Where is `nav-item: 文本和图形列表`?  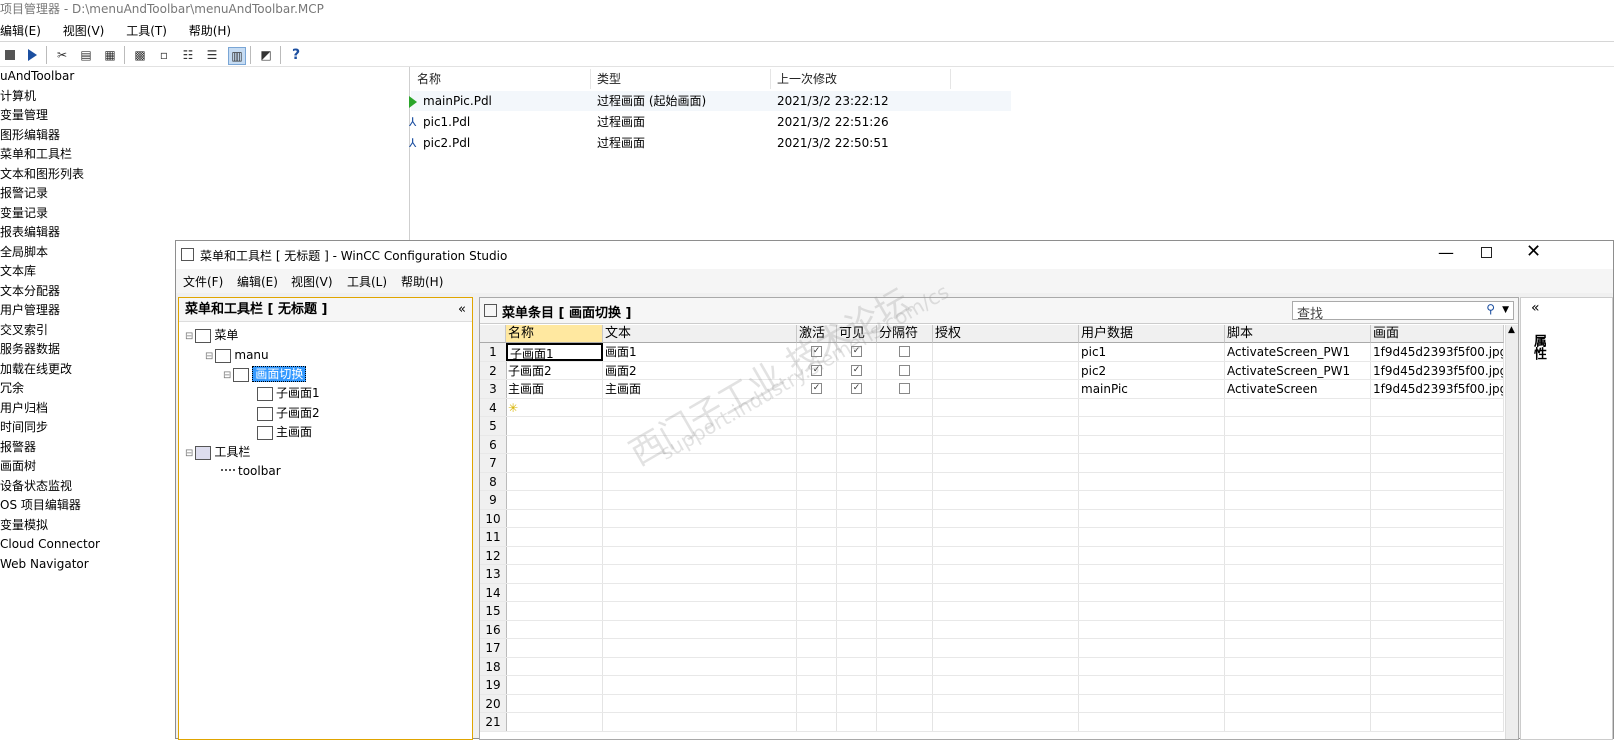
nav-item: 文本和图形列表 is located at coordinates (42, 174).